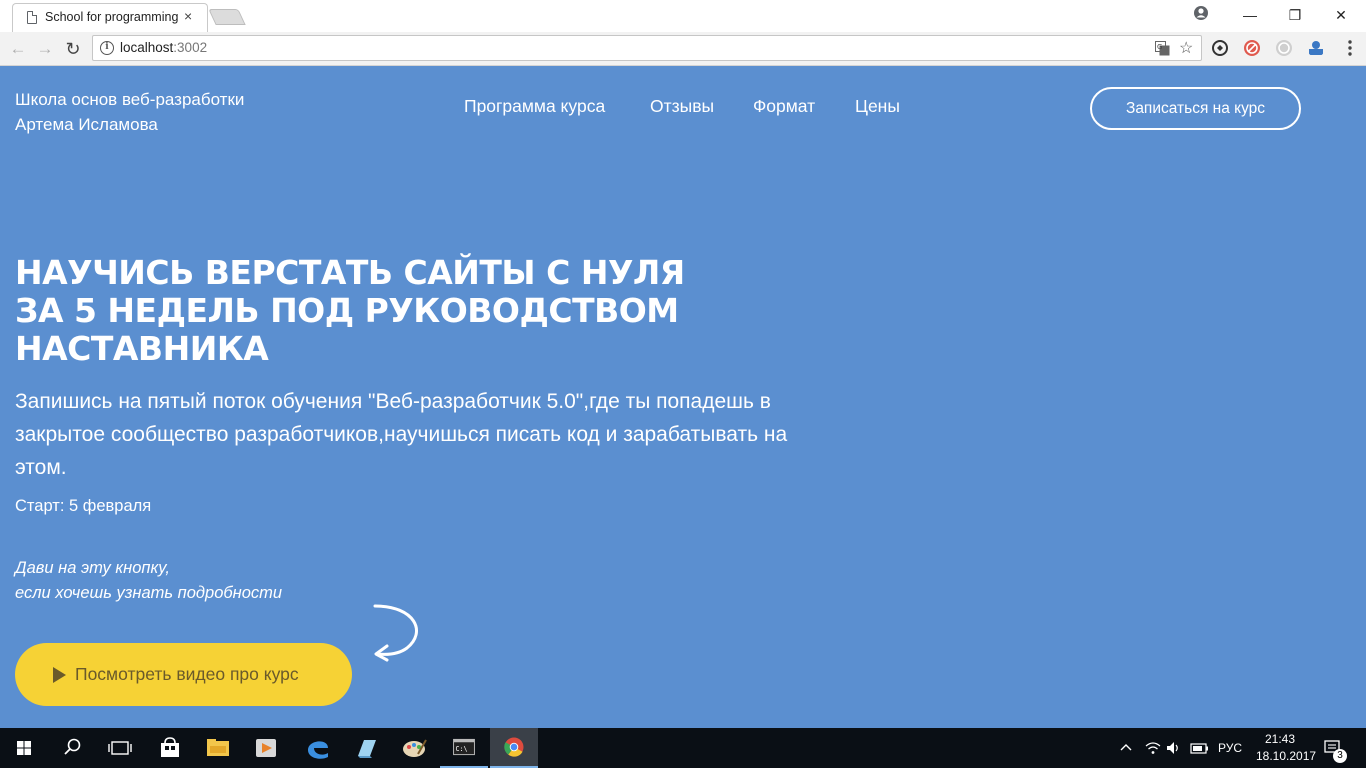 The image size is (1366, 768). What do you see at coordinates (59, 675) in the screenshot?
I see `play-icon` at bounding box center [59, 675].